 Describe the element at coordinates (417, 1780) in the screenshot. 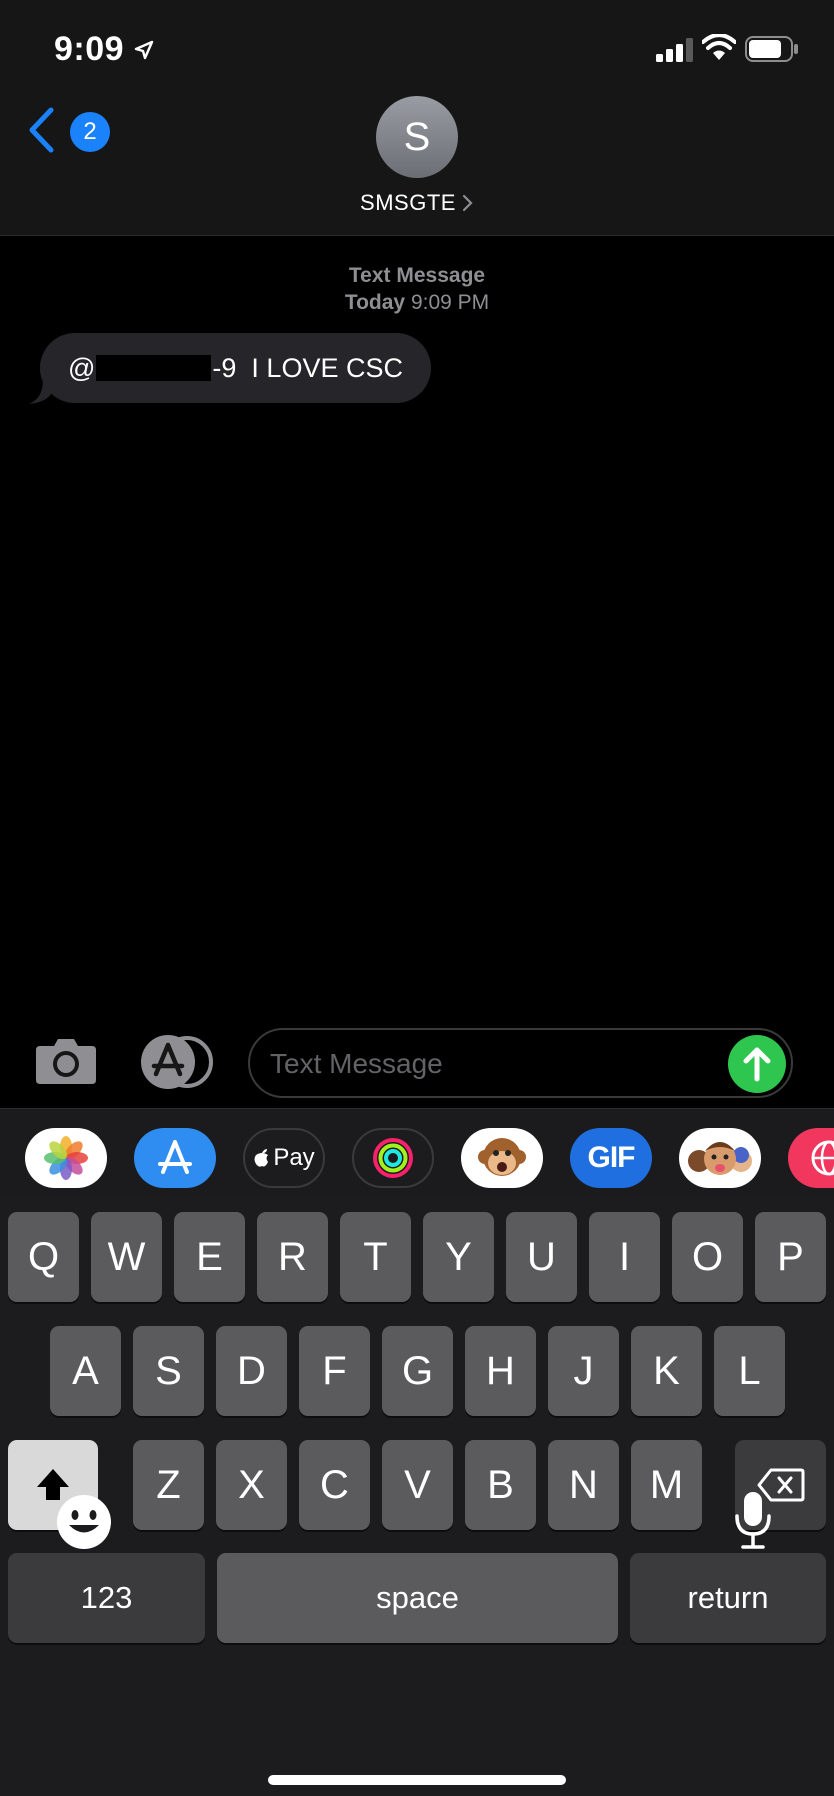

I see `home-indicator` at that location.